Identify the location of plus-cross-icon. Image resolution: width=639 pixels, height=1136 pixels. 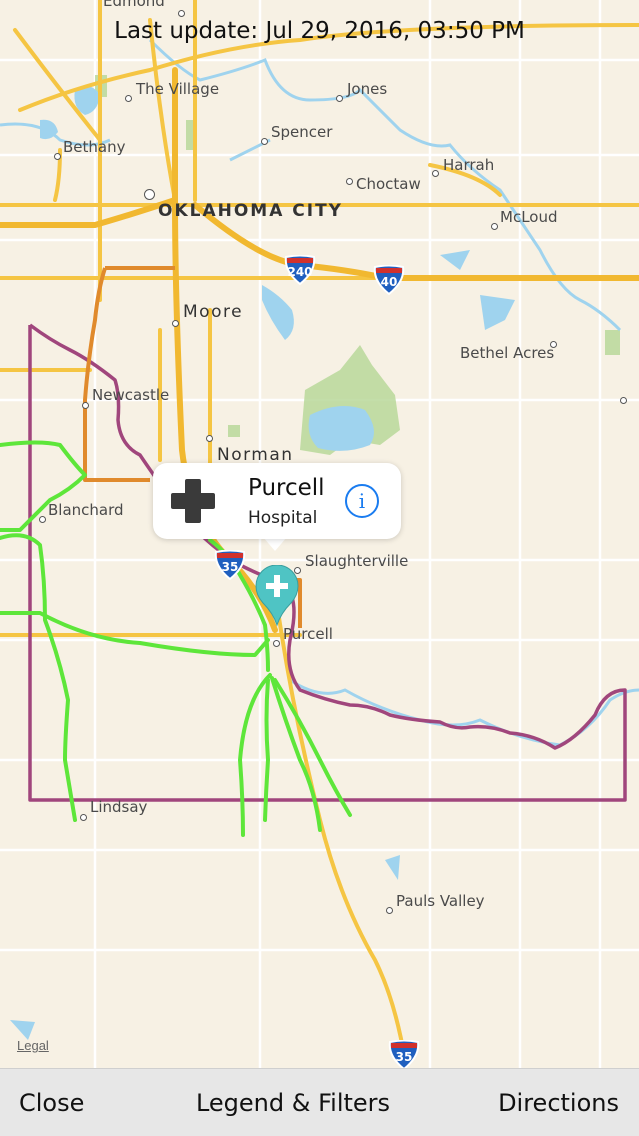
(193, 501).